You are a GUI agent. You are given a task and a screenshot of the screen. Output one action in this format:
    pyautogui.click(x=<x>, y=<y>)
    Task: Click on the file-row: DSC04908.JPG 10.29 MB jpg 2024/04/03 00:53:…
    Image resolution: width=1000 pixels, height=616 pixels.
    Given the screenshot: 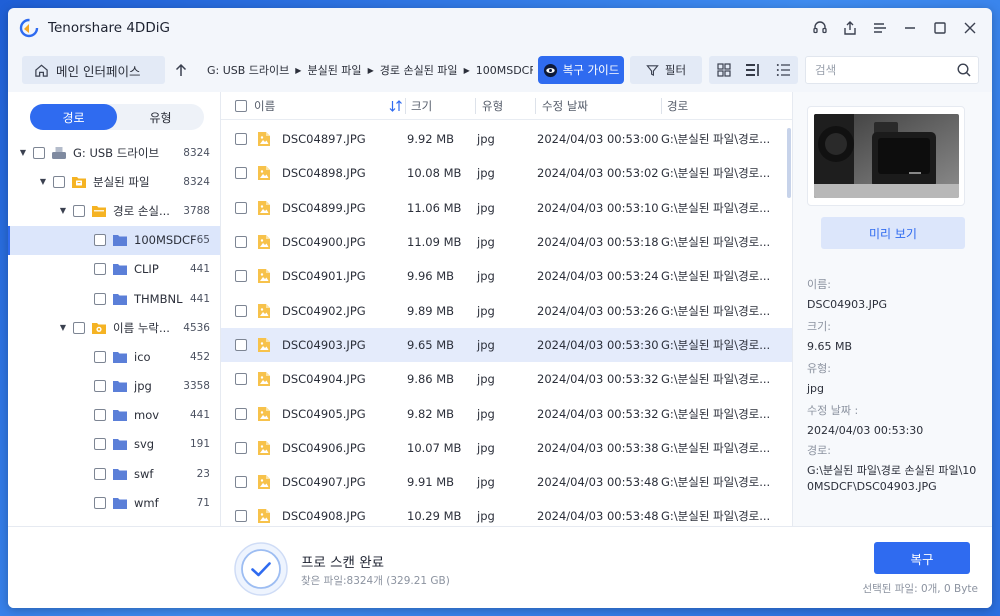 What is the action you would take?
    pyautogui.click(x=506, y=512)
    